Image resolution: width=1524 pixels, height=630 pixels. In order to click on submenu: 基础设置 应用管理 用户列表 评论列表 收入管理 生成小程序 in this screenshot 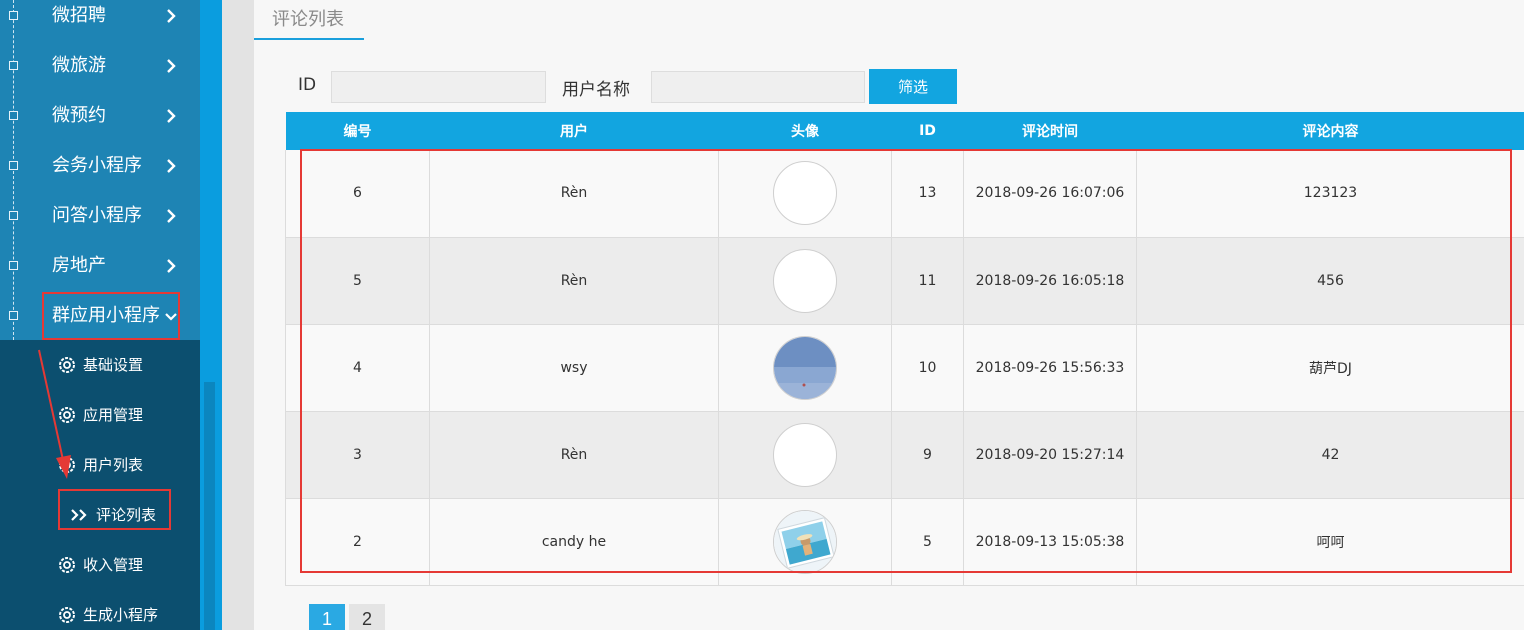, I will do `click(100, 485)`.